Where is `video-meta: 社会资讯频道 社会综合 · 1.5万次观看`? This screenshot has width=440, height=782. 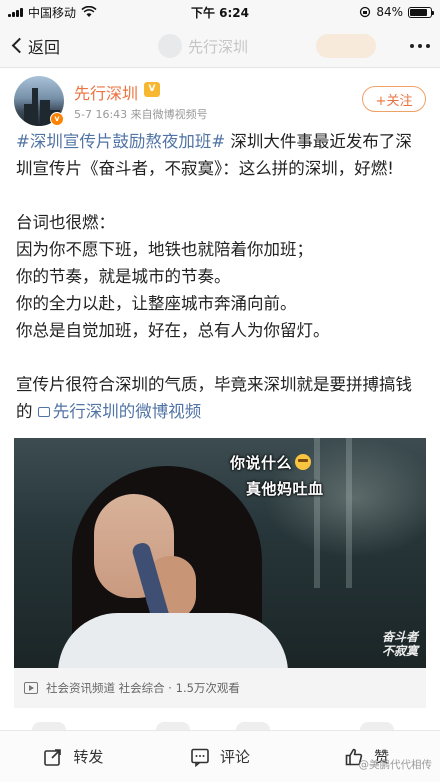 video-meta: 社会资讯频道 社会综合 · 1.5万次观看 is located at coordinates (220, 688).